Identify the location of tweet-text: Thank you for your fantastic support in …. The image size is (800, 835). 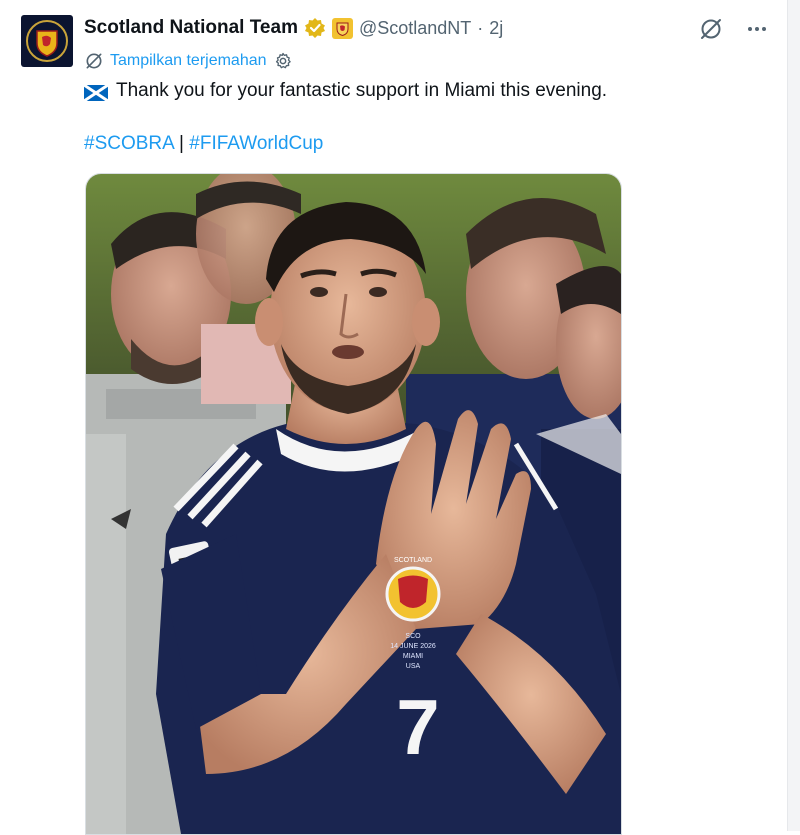
(345, 91).